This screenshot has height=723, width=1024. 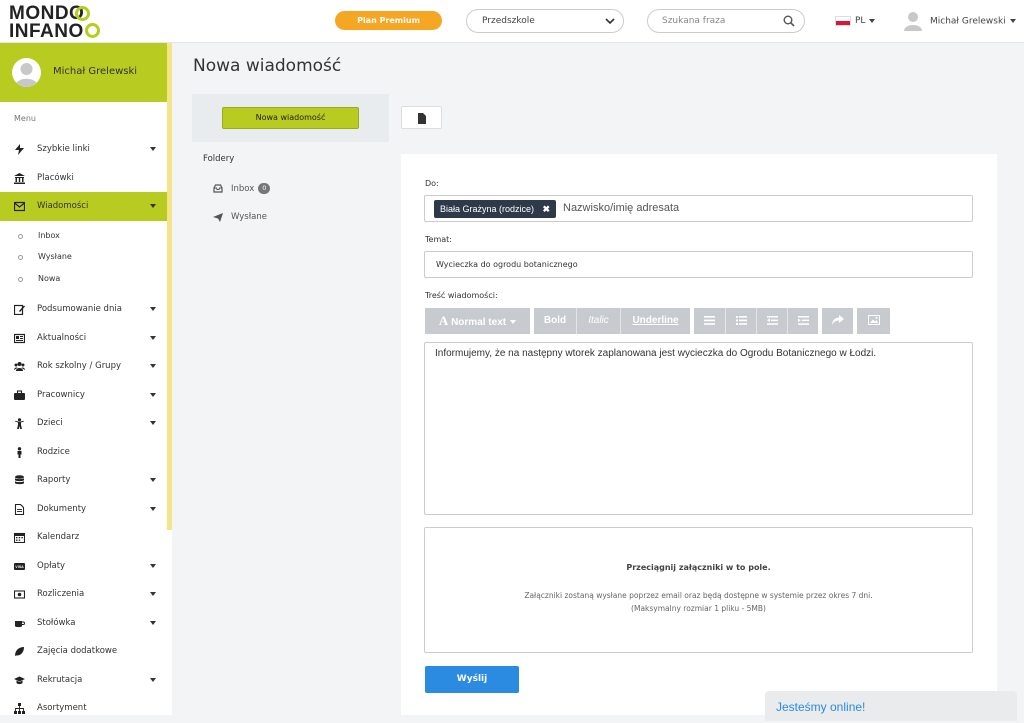 I want to click on sidebar-item-label: Pracownicy, so click(x=61, y=394).